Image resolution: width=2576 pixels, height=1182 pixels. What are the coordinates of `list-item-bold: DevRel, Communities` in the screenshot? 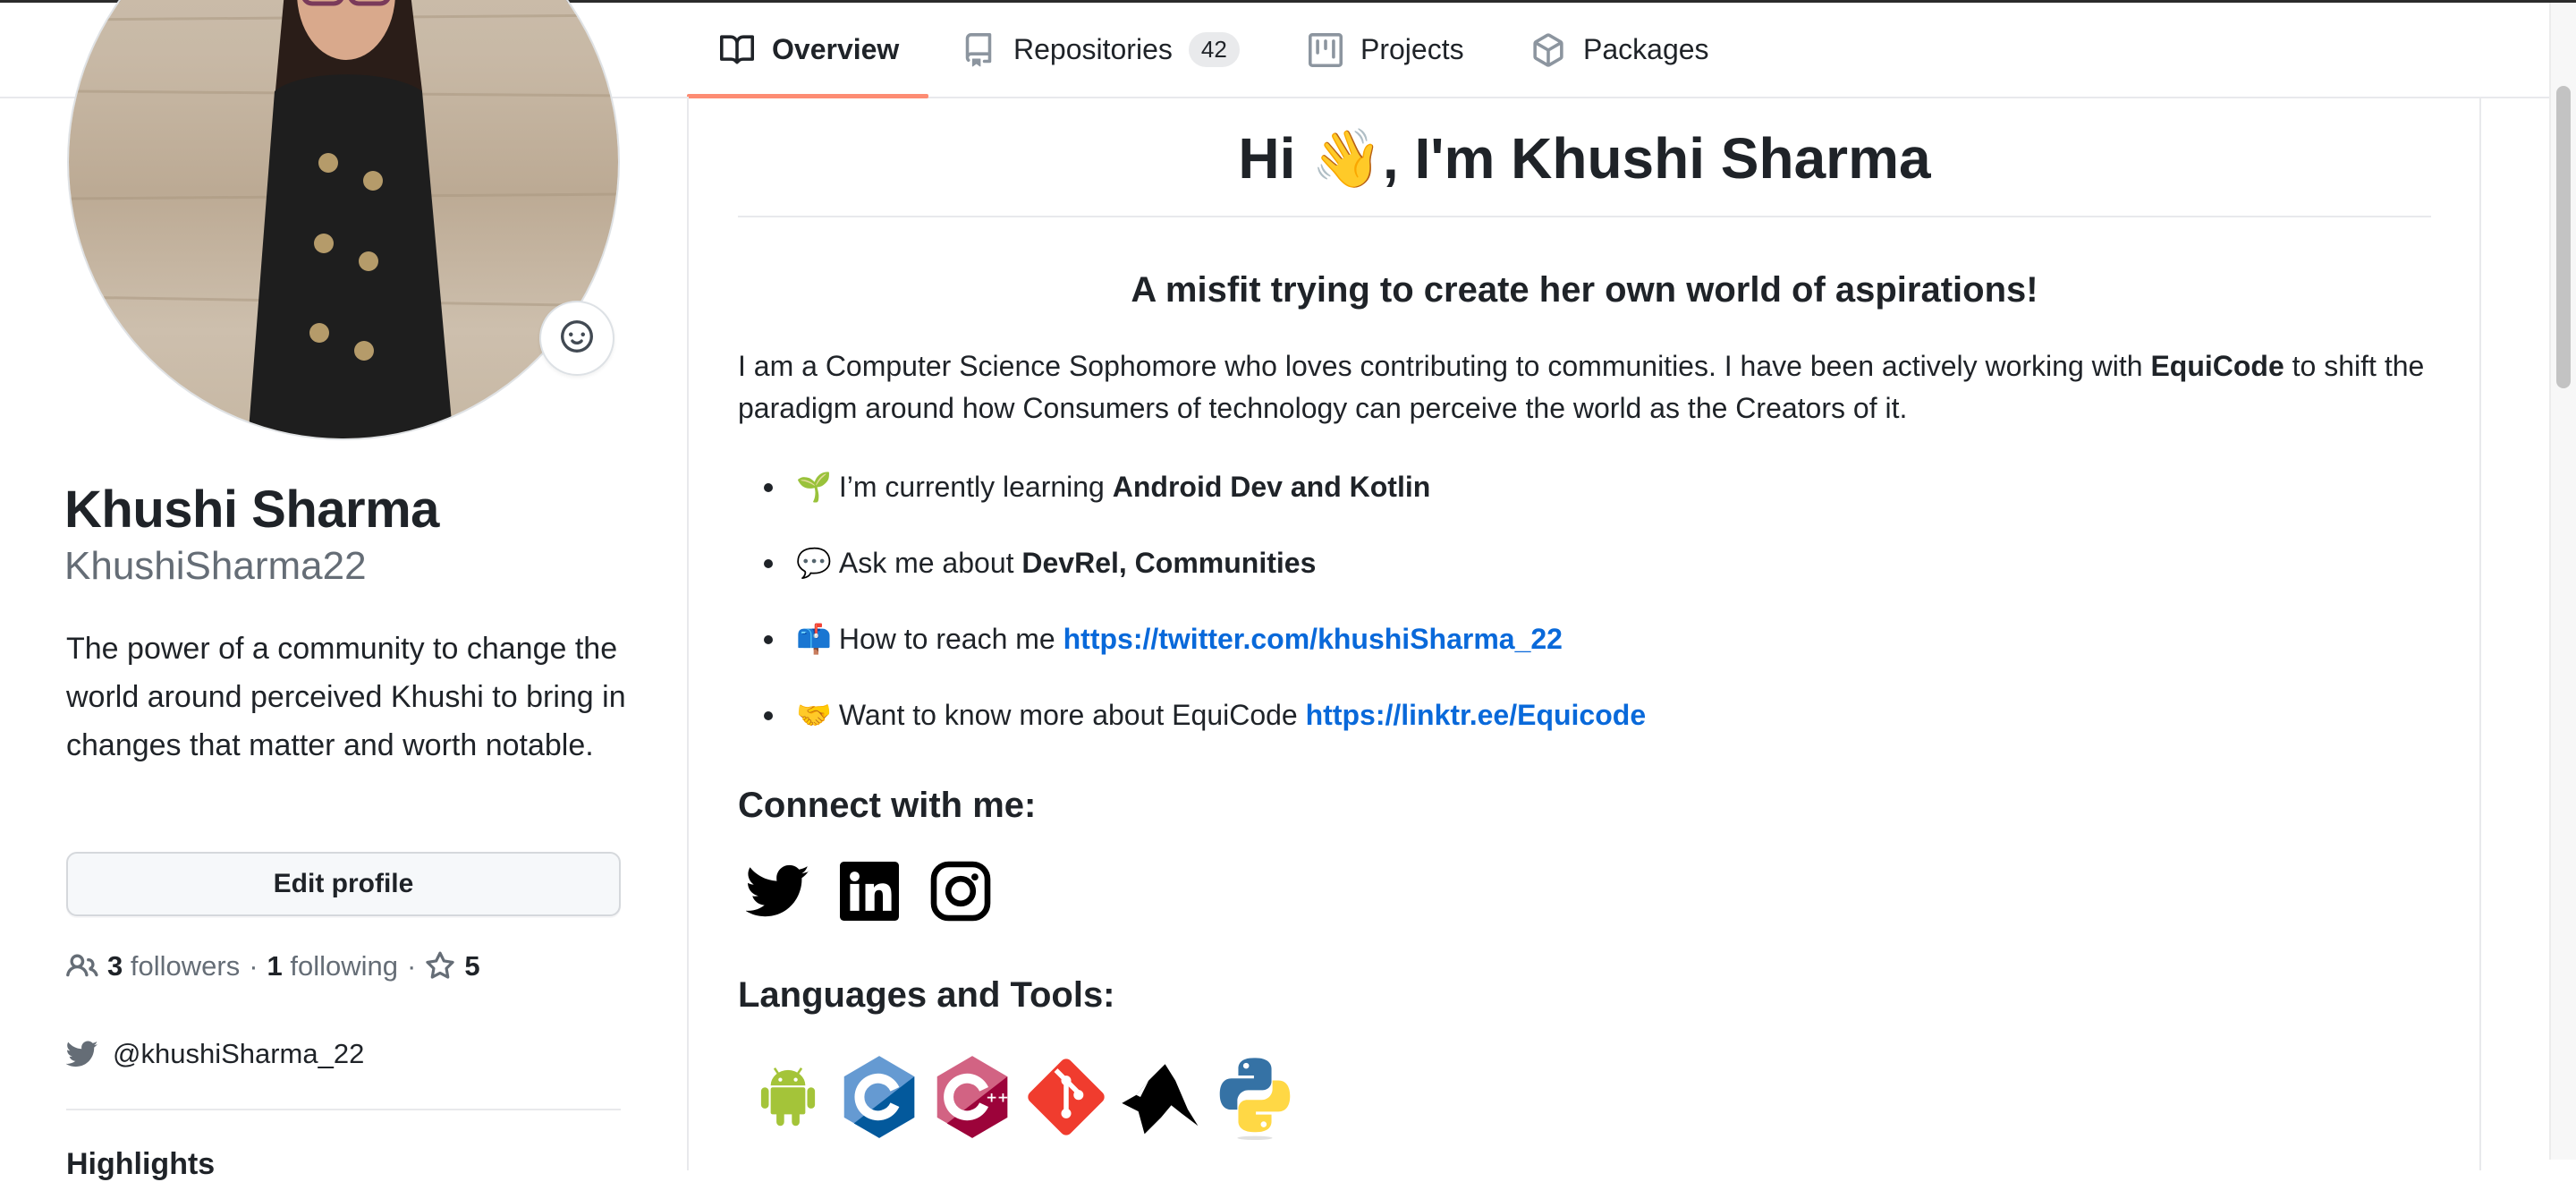 It's located at (1169, 563).